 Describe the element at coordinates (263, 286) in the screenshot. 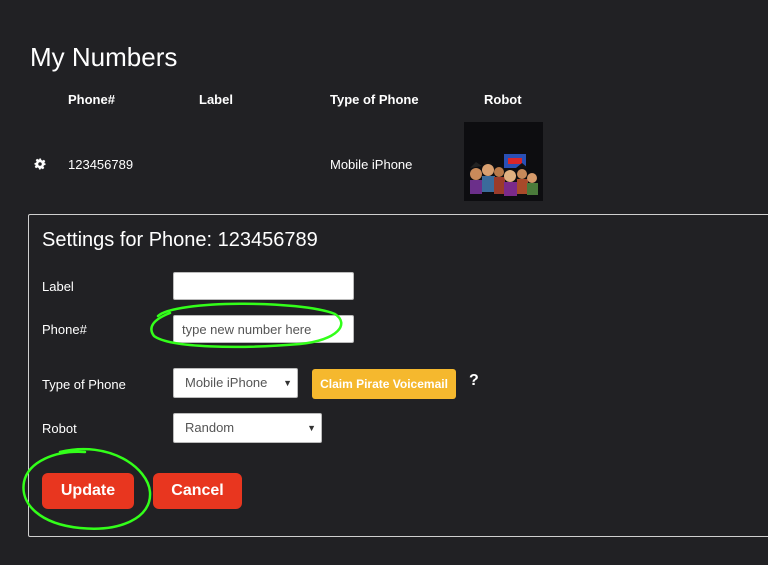

I see `label-input` at that location.